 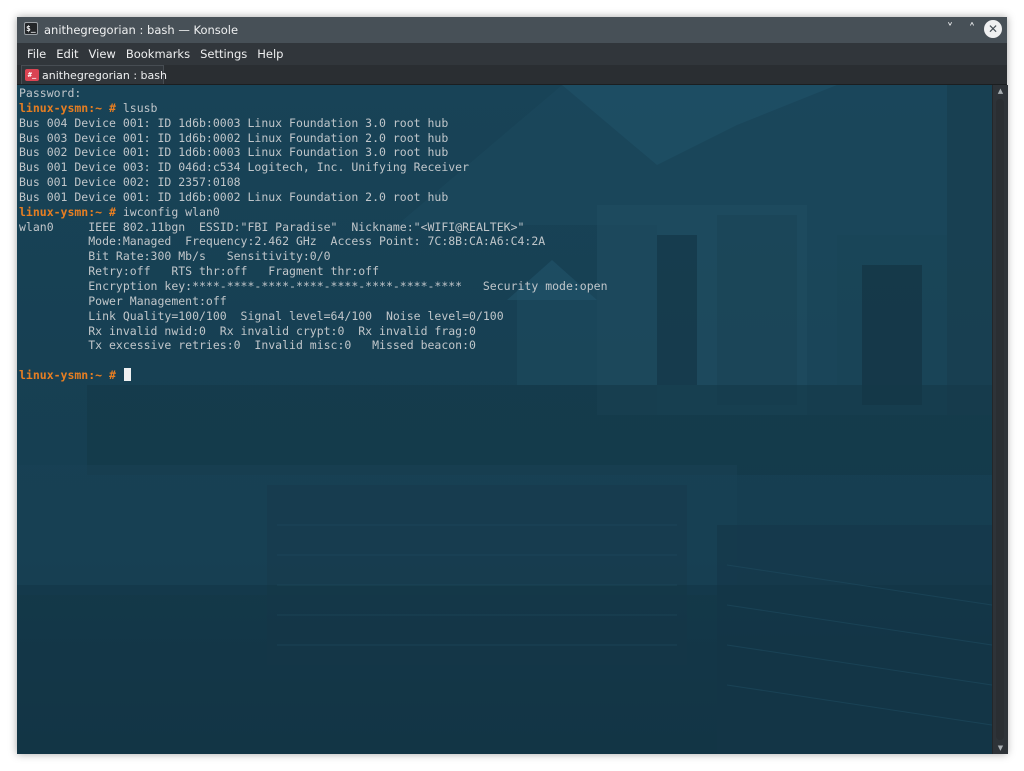 What do you see at coordinates (32, 75) in the screenshot?
I see `terminal-tab-icon: #_` at bounding box center [32, 75].